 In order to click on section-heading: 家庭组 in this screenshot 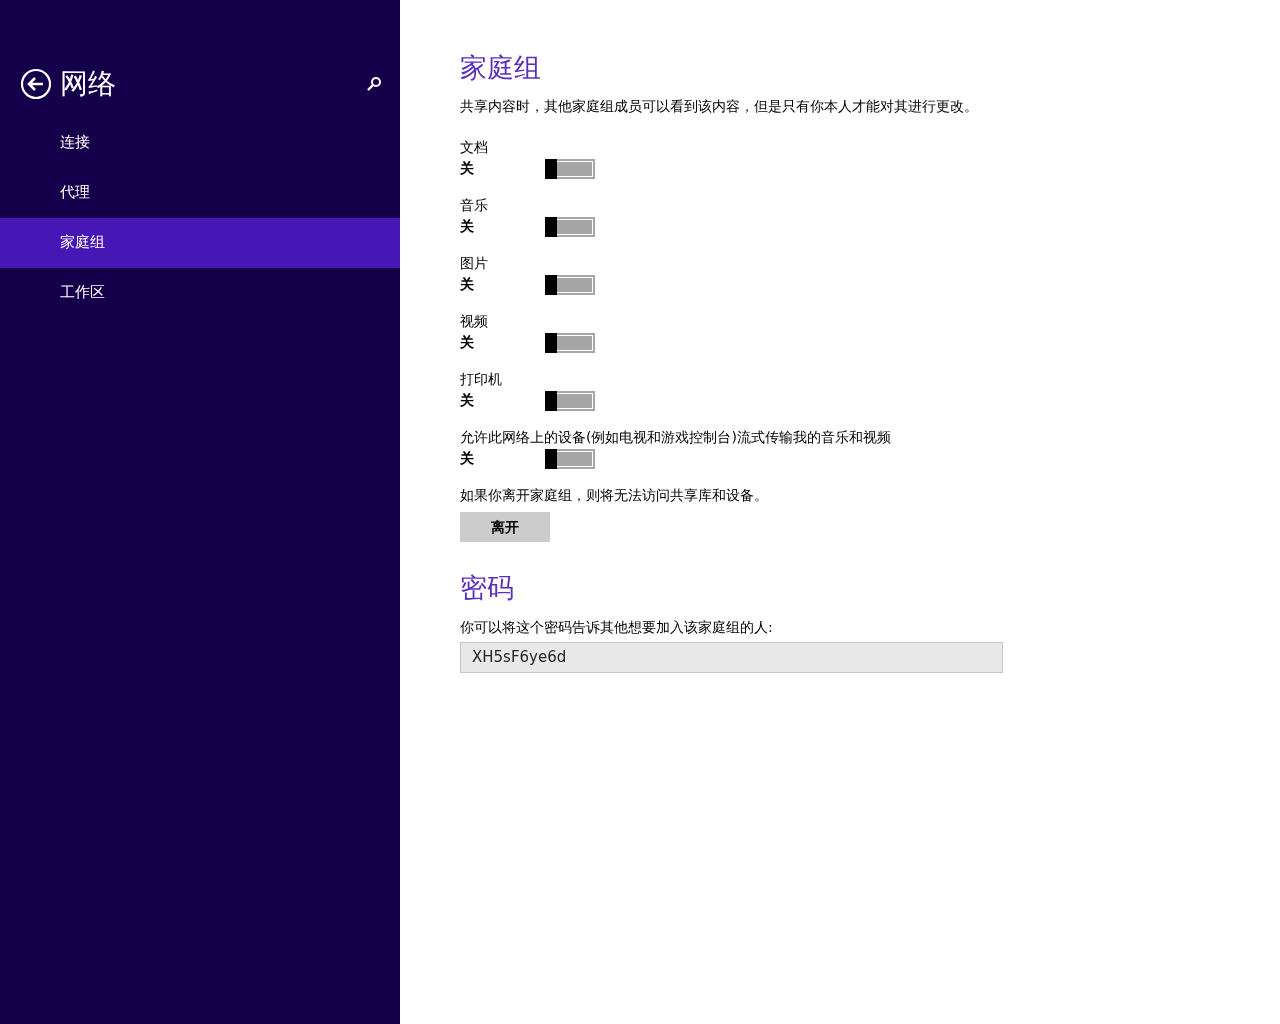, I will do `click(501, 68)`.